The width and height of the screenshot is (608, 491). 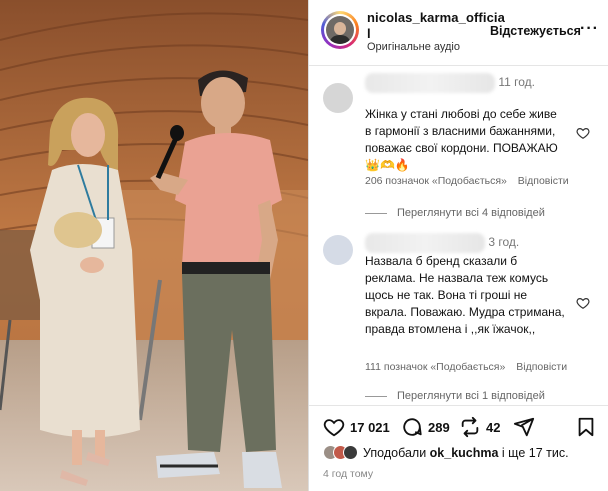 I want to click on comment-time: 3 год., so click(x=504, y=242).